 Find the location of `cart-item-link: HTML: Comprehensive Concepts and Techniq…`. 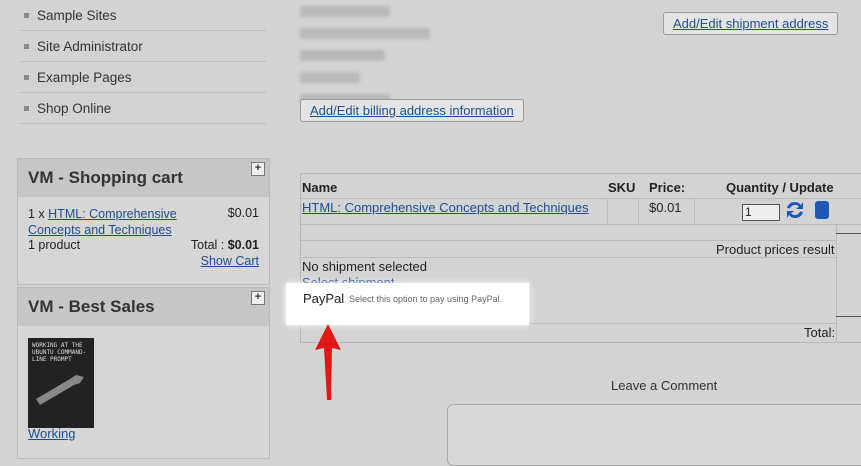

cart-item-link: HTML: Comprehensive Concepts and Techniq… is located at coordinates (102, 222).